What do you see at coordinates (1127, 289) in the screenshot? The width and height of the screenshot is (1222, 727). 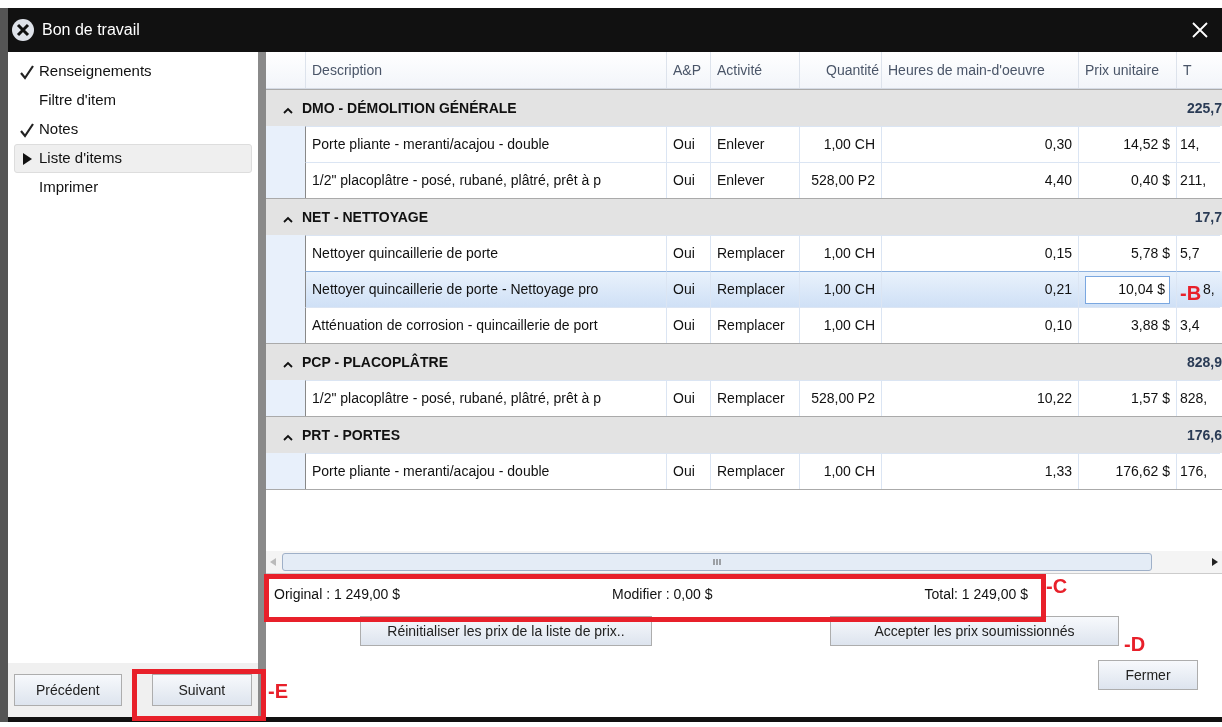 I see `price-input-field: 10,04 $` at bounding box center [1127, 289].